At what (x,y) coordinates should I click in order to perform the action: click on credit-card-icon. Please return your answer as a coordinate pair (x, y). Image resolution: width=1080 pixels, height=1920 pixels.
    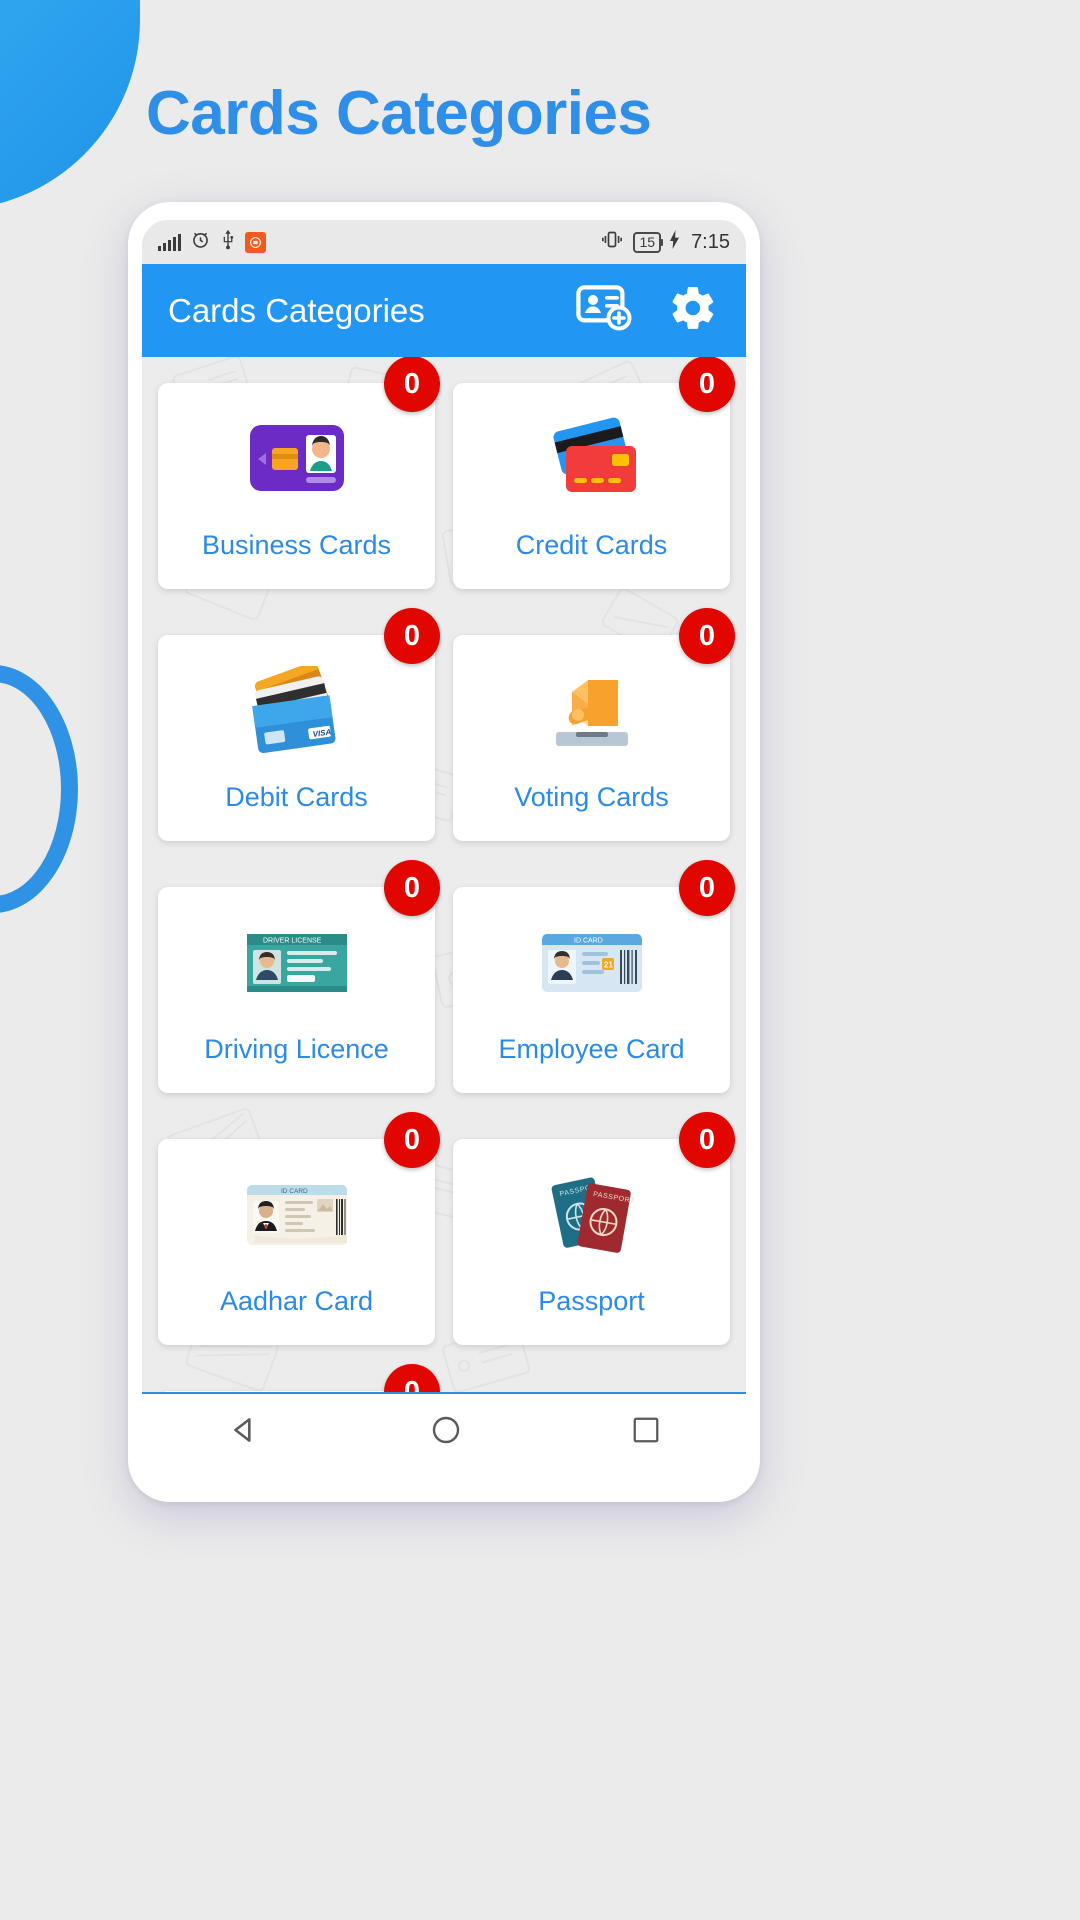
    Looking at the image, I should click on (592, 460).